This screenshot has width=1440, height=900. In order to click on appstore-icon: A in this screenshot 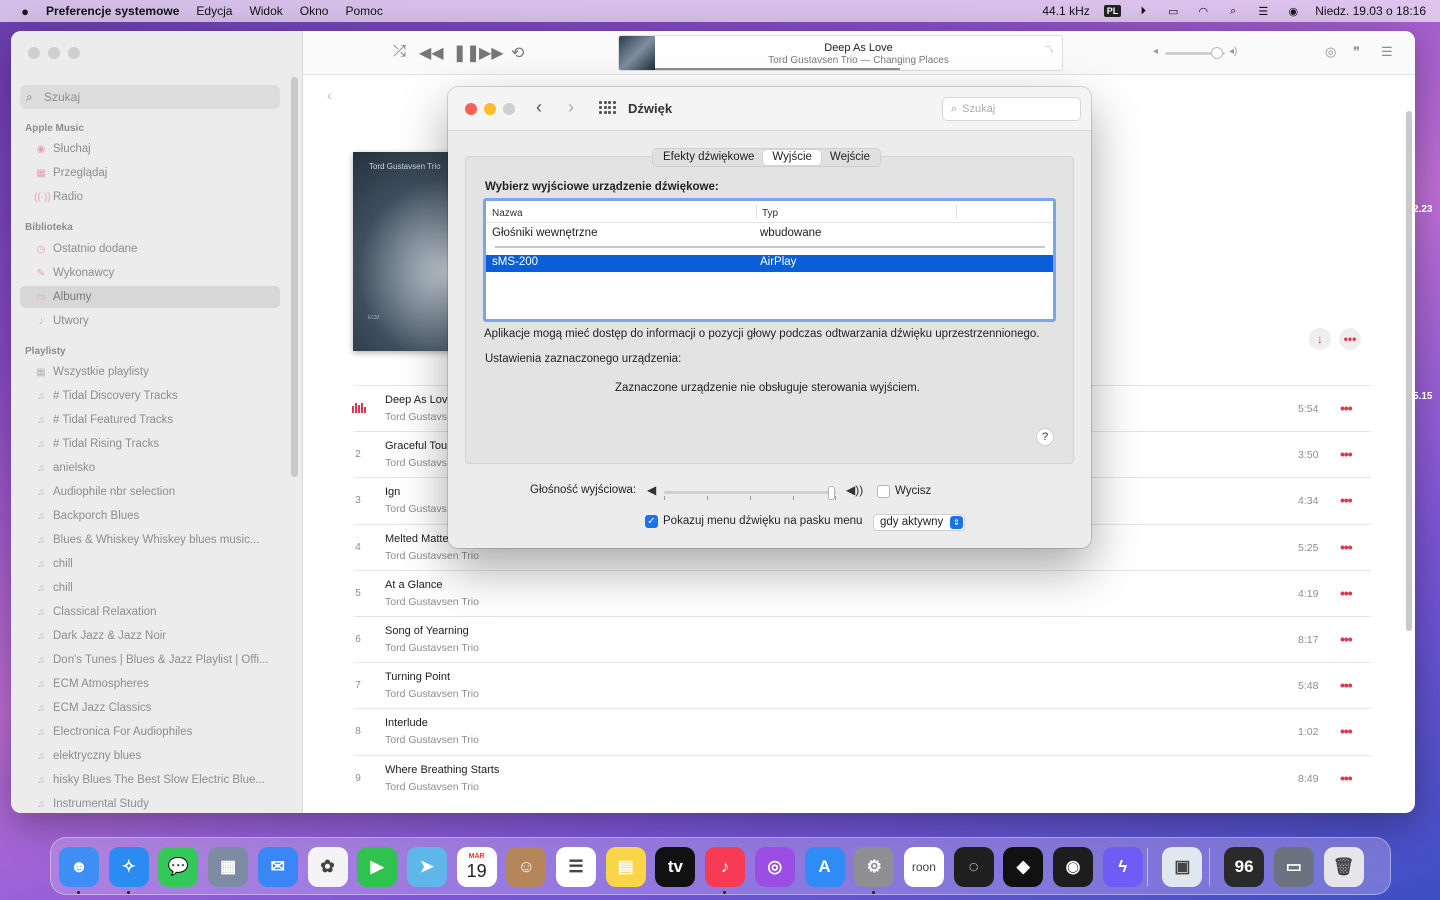, I will do `click(824, 867)`.